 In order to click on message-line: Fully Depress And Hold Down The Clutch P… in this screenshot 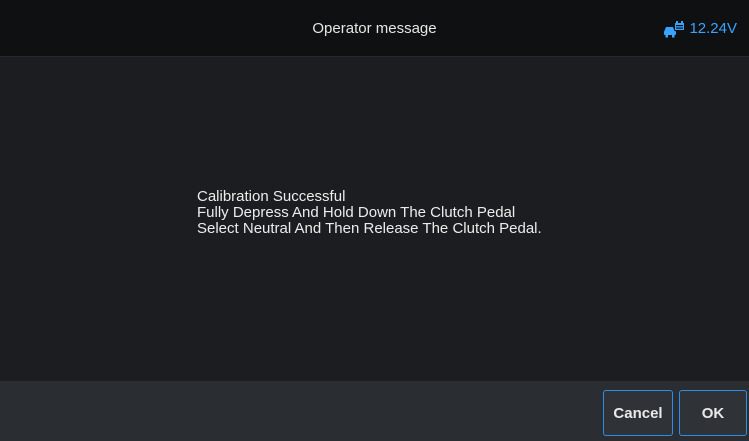, I will do `click(356, 212)`.